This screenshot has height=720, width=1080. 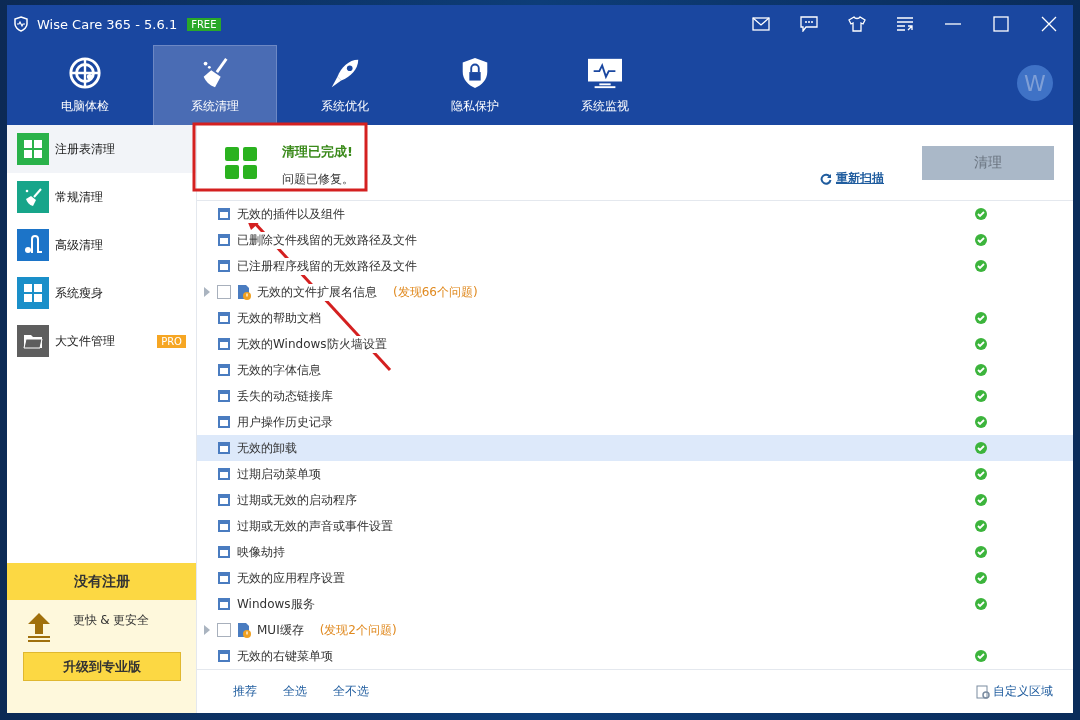 What do you see at coordinates (312, 344) in the screenshot?
I see `item-label: 无效的Windows防火墙设置` at bounding box center [312, 344].